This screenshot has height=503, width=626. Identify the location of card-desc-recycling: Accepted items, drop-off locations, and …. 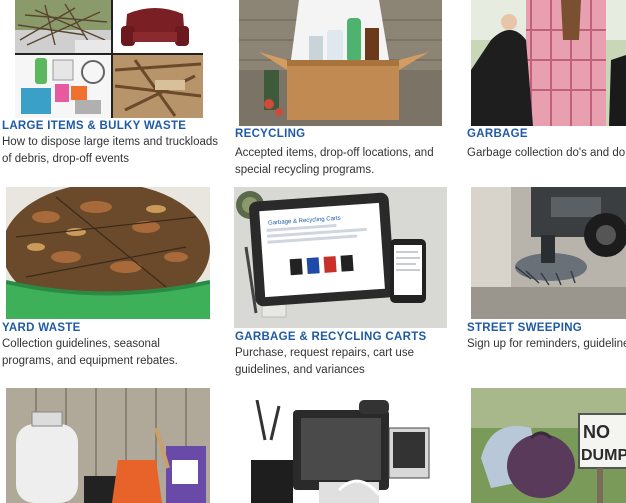
(334, 161).